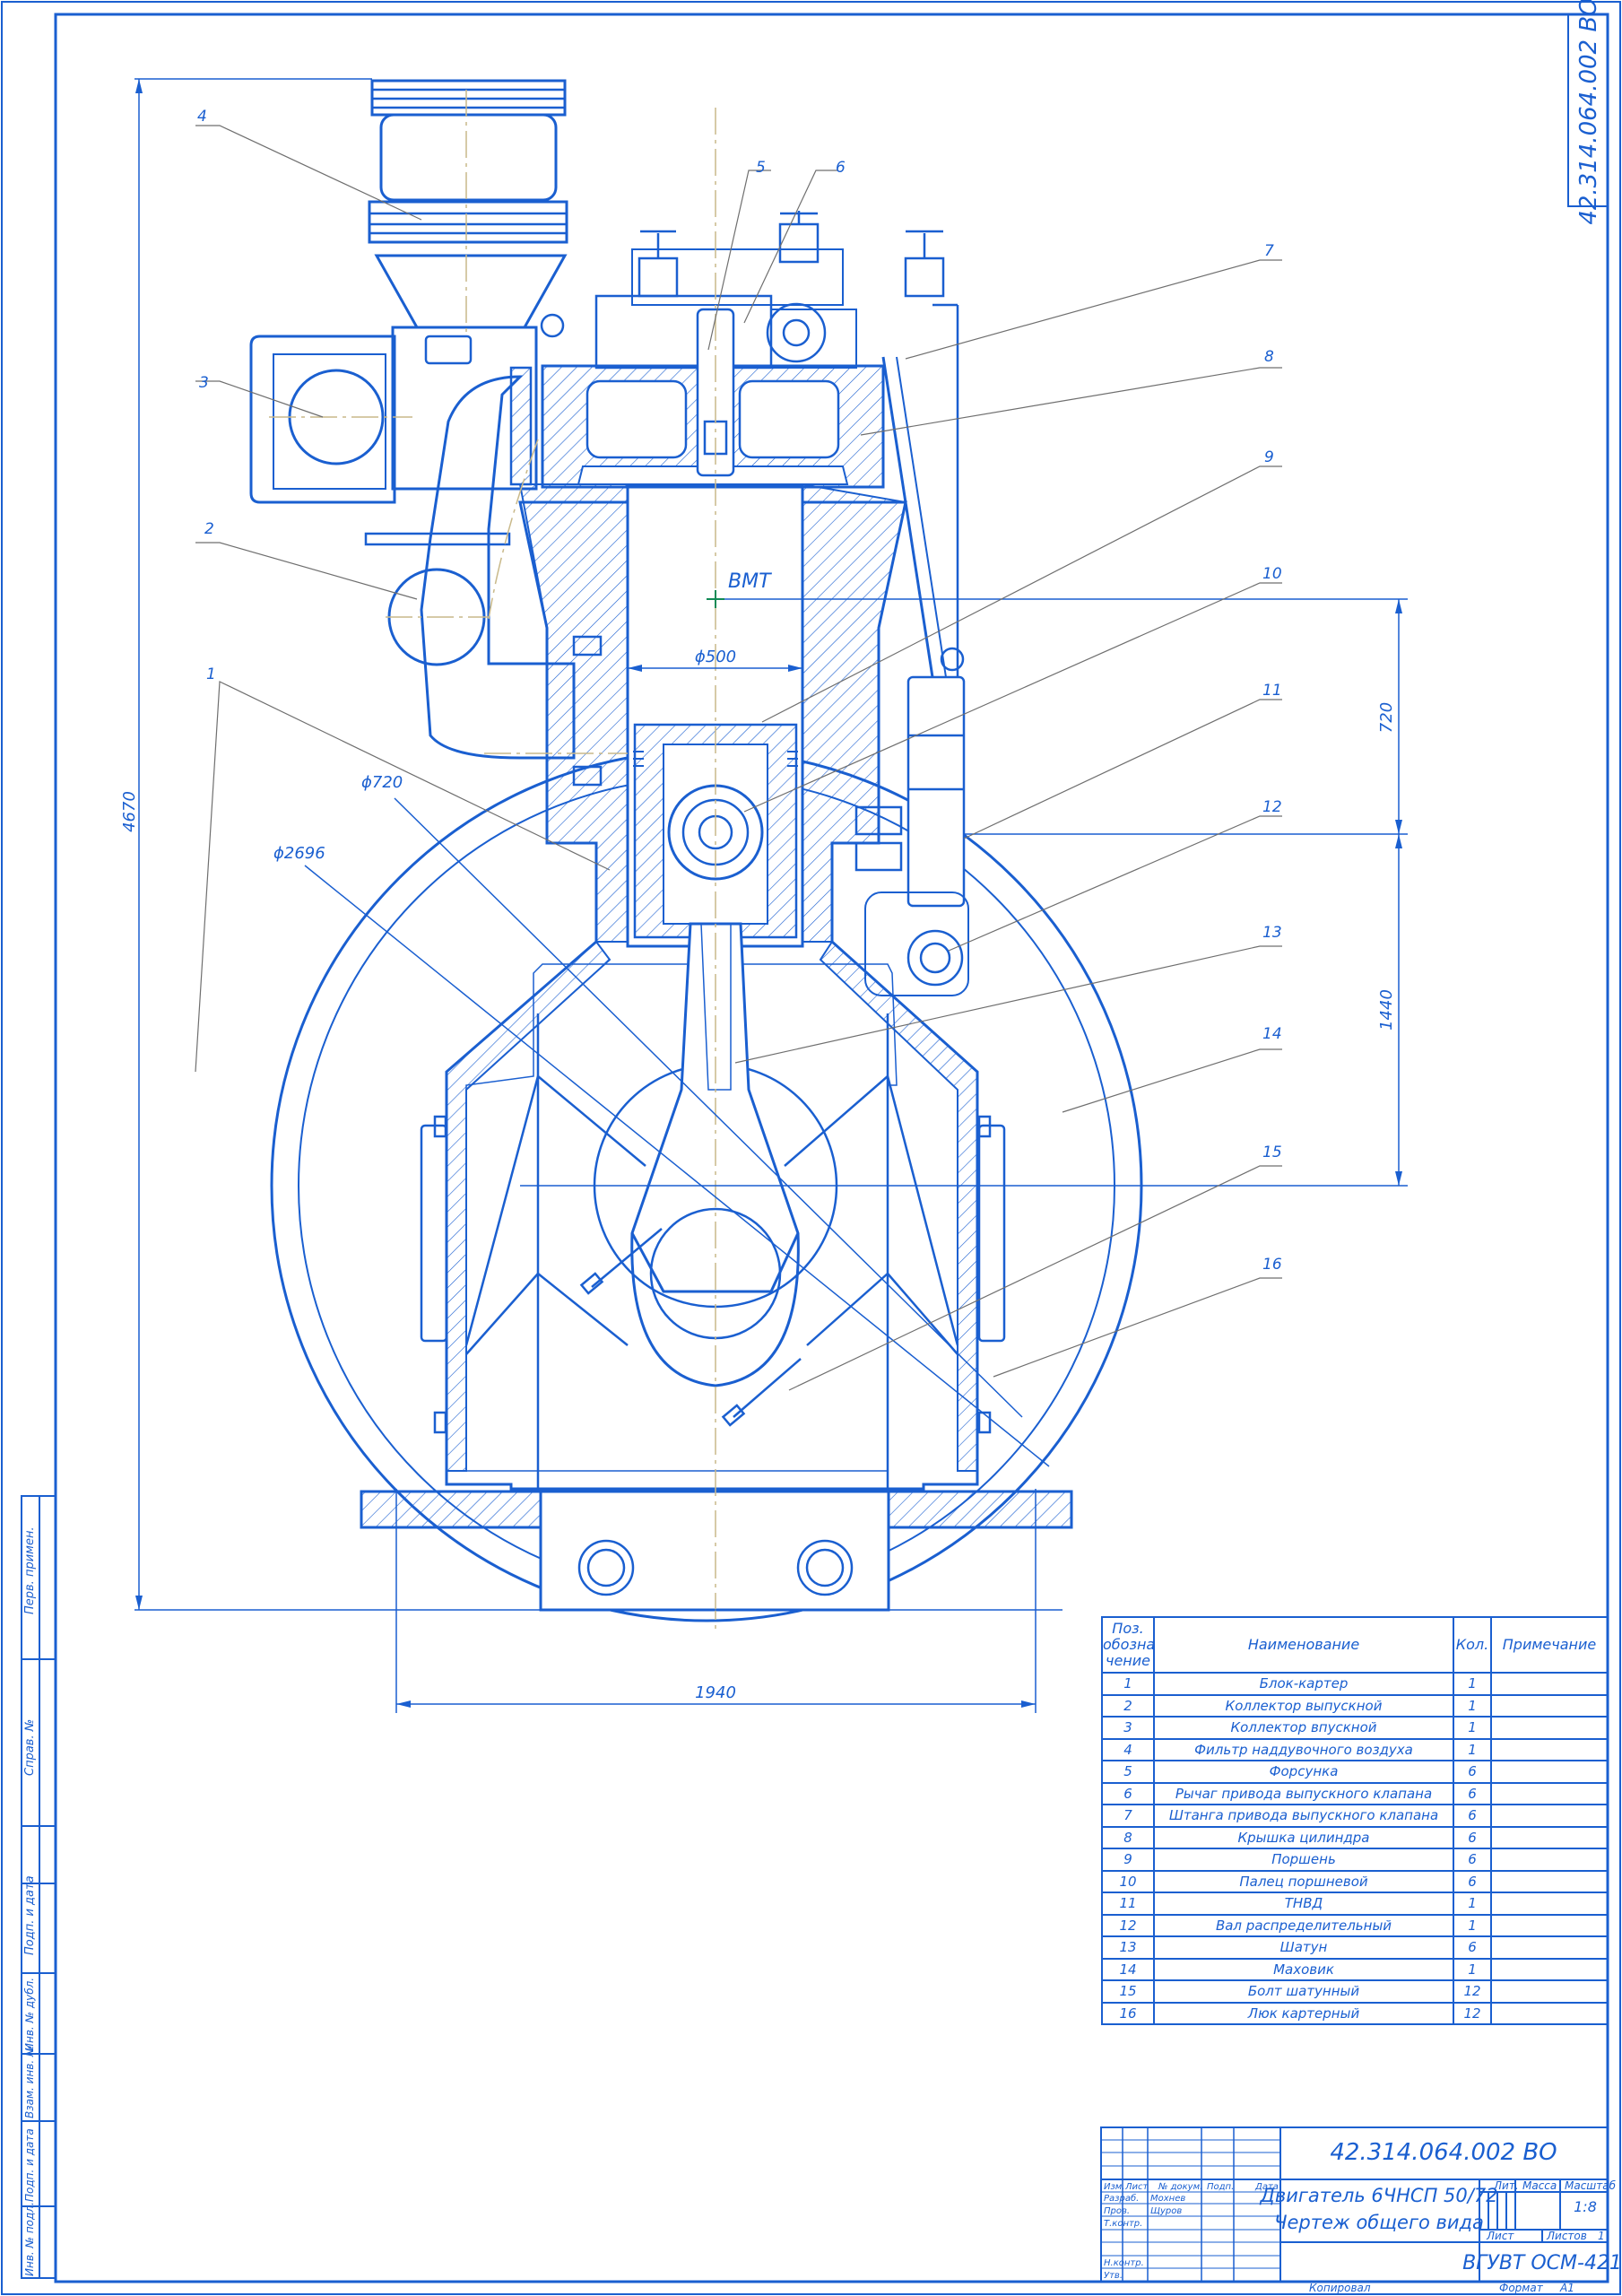 The width and height of the screenshot is (1622, 2296). Describe the element at coordinates (1303, 1645) in the screenshot. I see `spec-header-name: Наименование` at that location.